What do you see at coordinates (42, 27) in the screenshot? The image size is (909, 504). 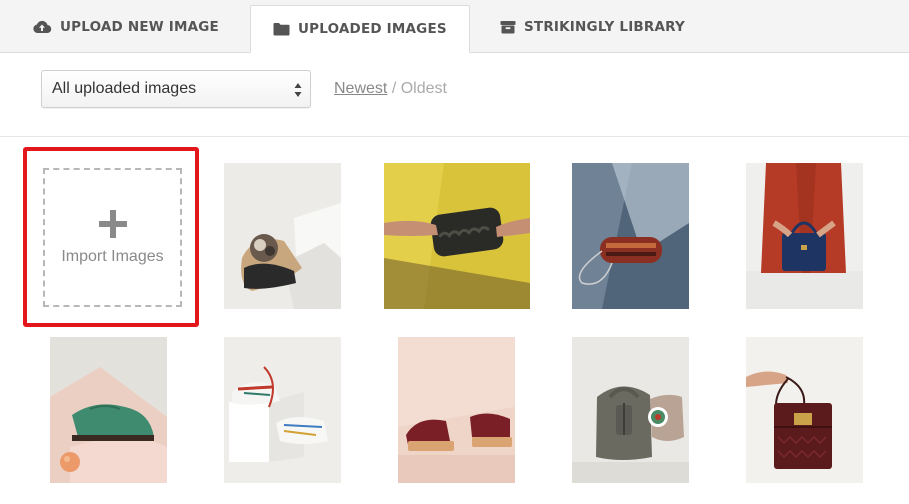 I see `cloud-upload-icon` at bounding box center [42, 27].